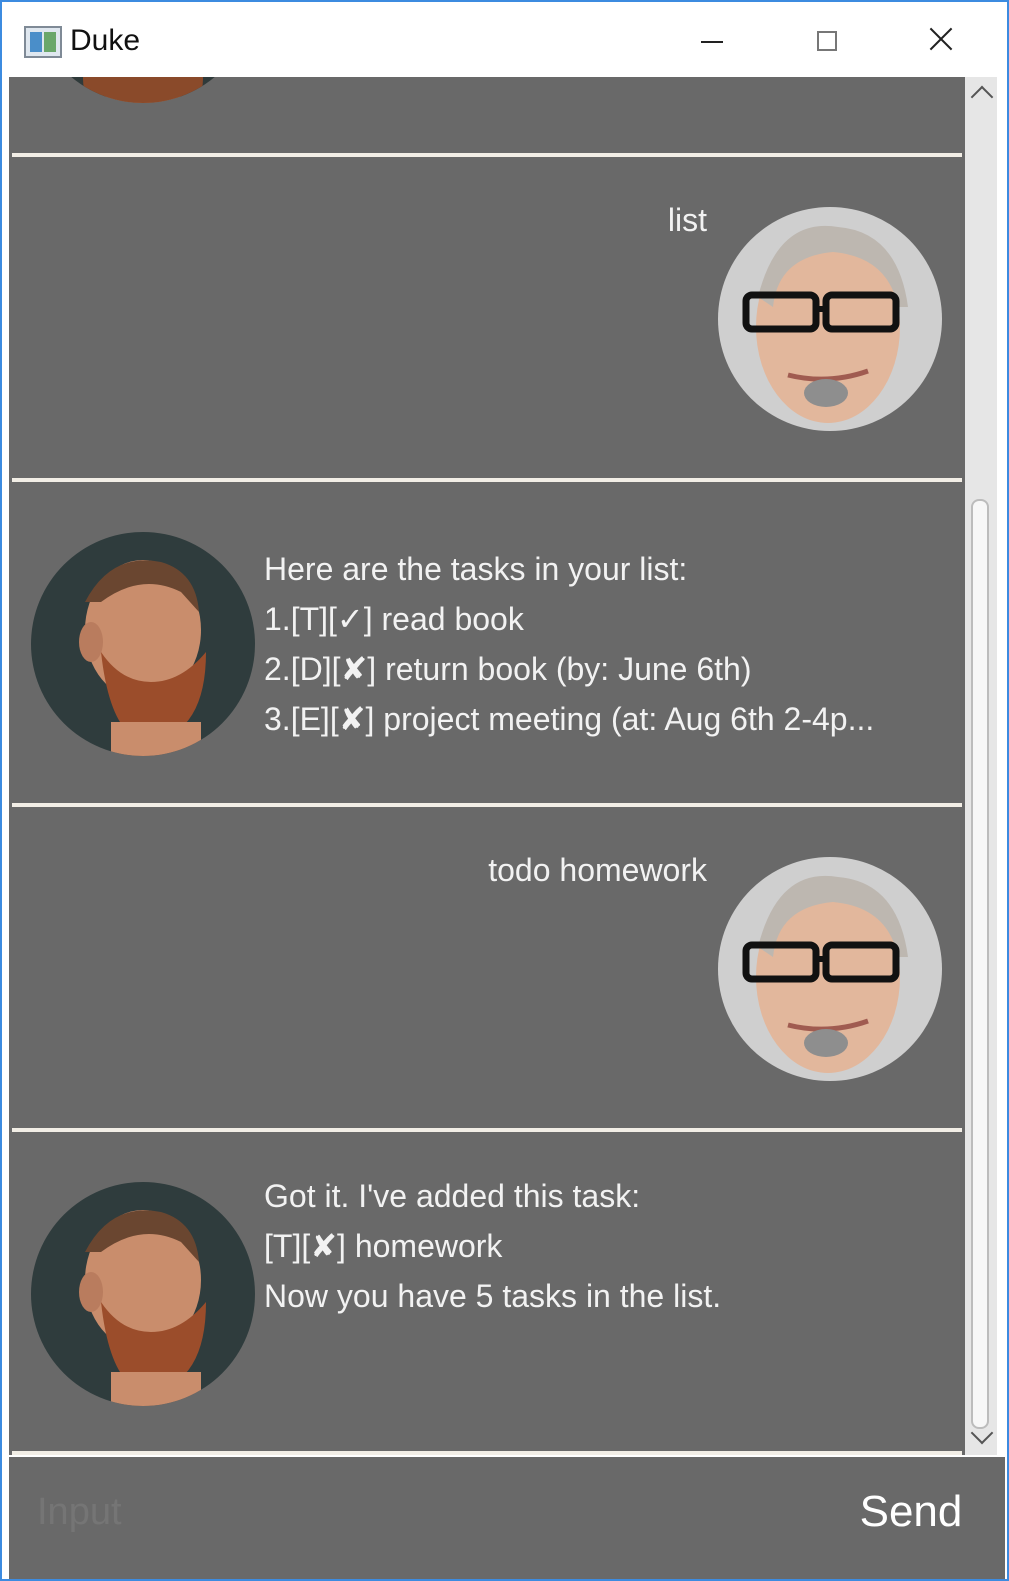  What do you see at coordinates (982, 97) in the screenshot?
I see `scroll-up-icon` at bounding box center [982, 97].